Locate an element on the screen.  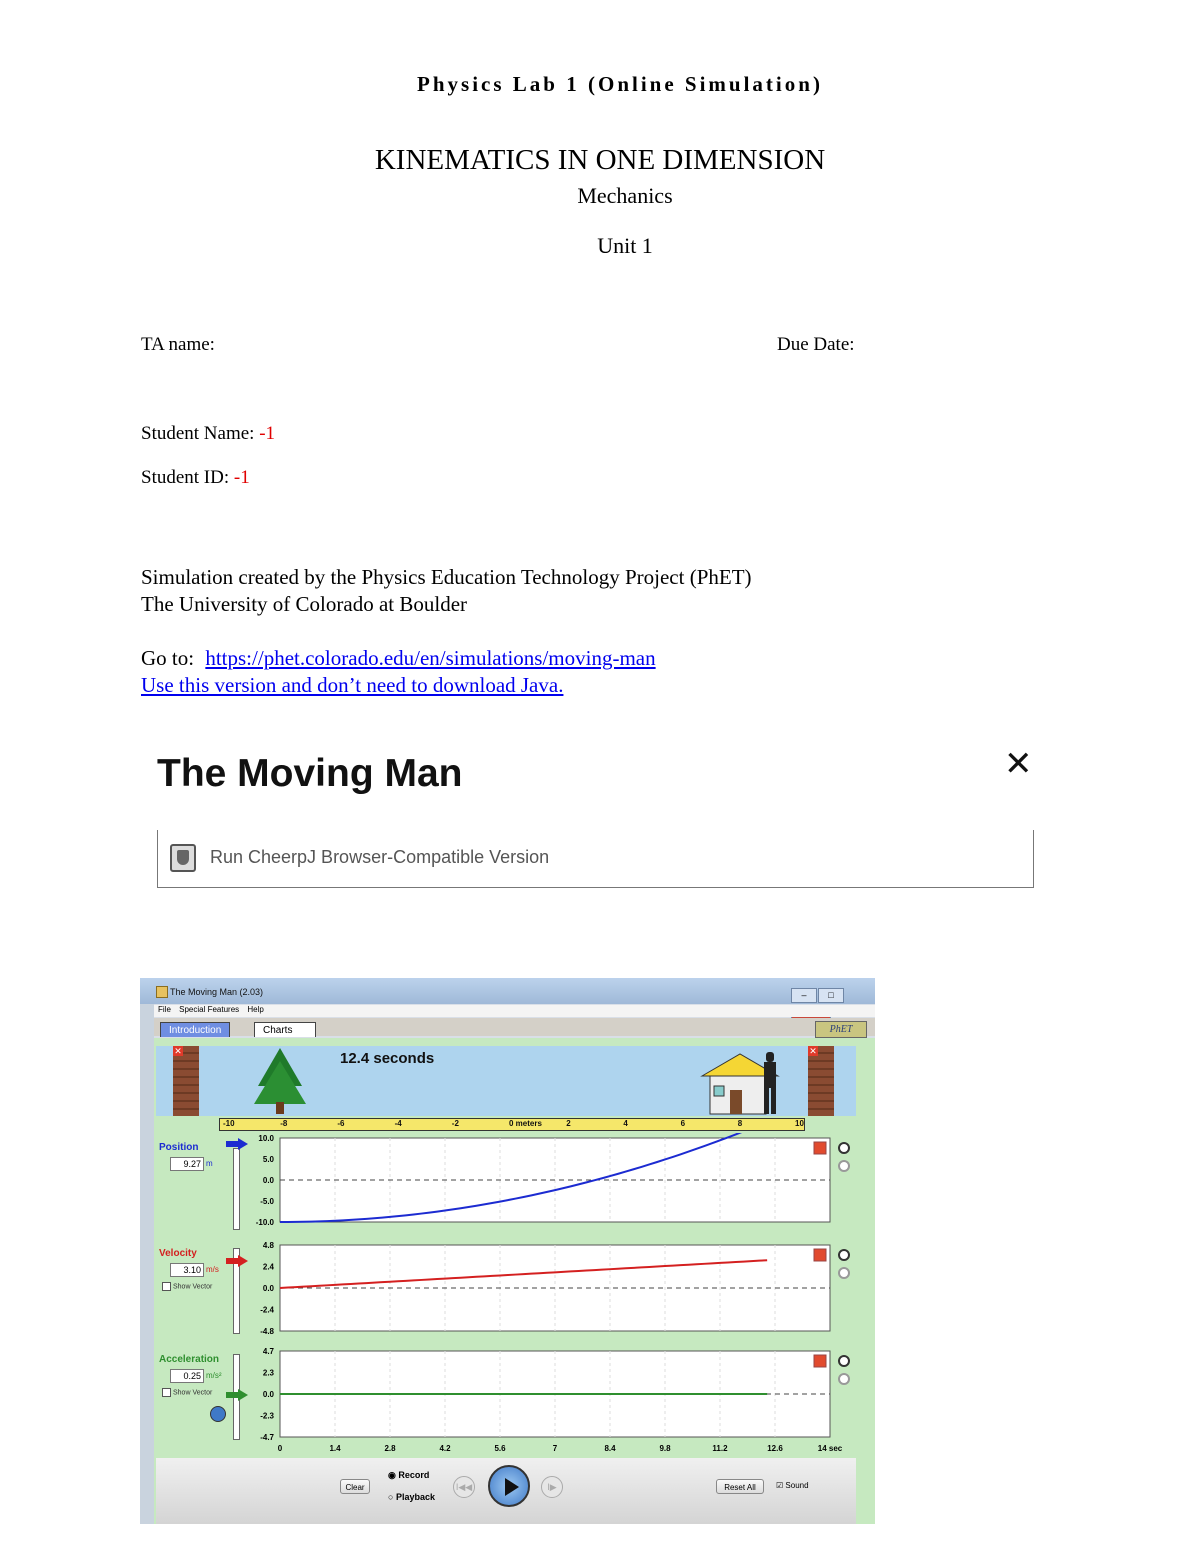
position-arrow-icon is located at coordinates (237, 1144).